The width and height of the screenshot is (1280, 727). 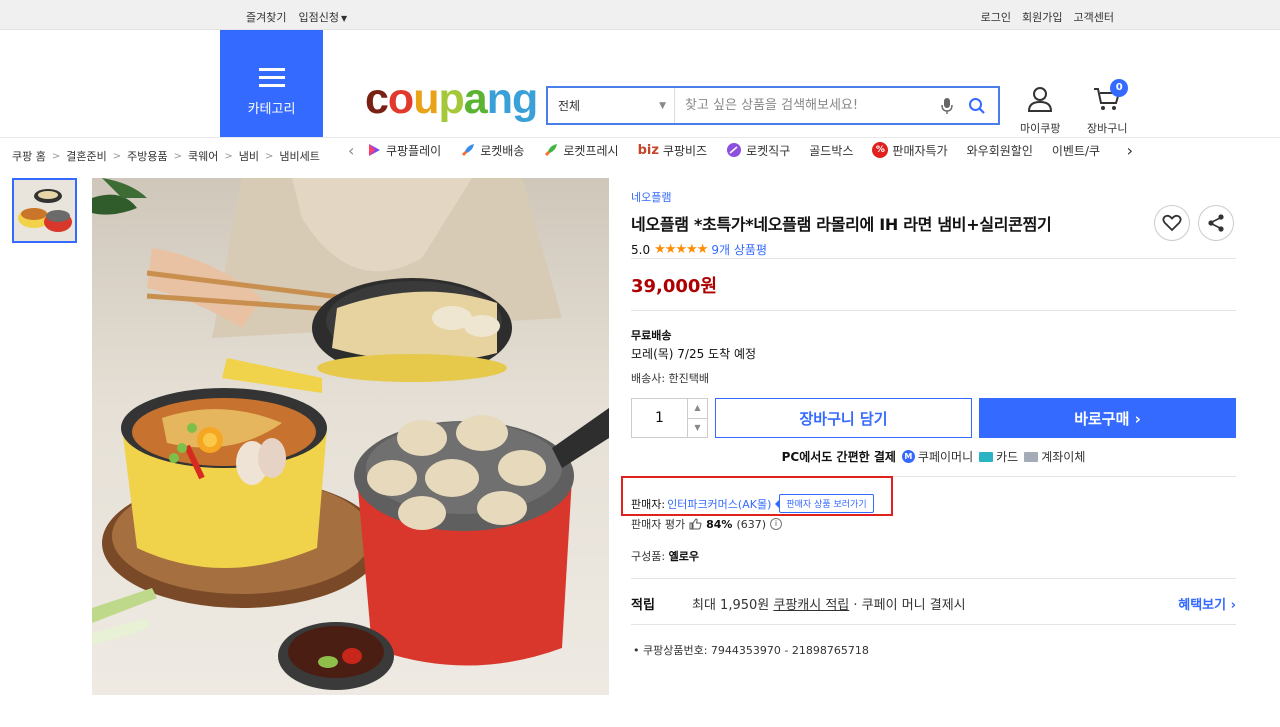 What do you see at coordinates (768, 150) in the screenshot?
I see `subnav-item-label: 로켓직구` at bounding box center [768, 150].